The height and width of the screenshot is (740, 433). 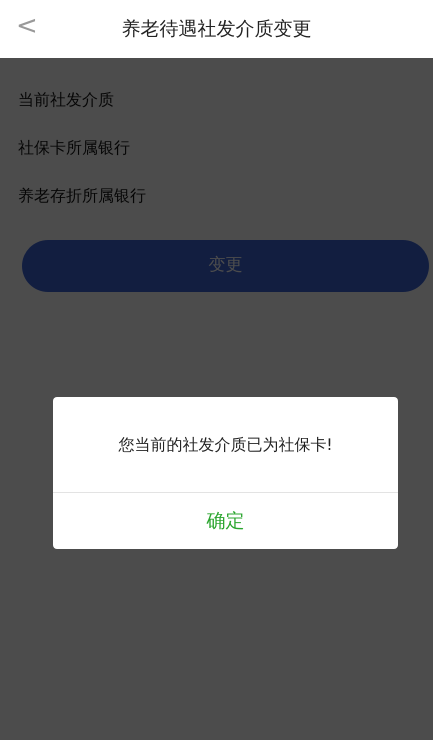 What do you see at coordinates (27, 26) in the screenshot?
I see `back-button: <` at bounding box center [27, 26].